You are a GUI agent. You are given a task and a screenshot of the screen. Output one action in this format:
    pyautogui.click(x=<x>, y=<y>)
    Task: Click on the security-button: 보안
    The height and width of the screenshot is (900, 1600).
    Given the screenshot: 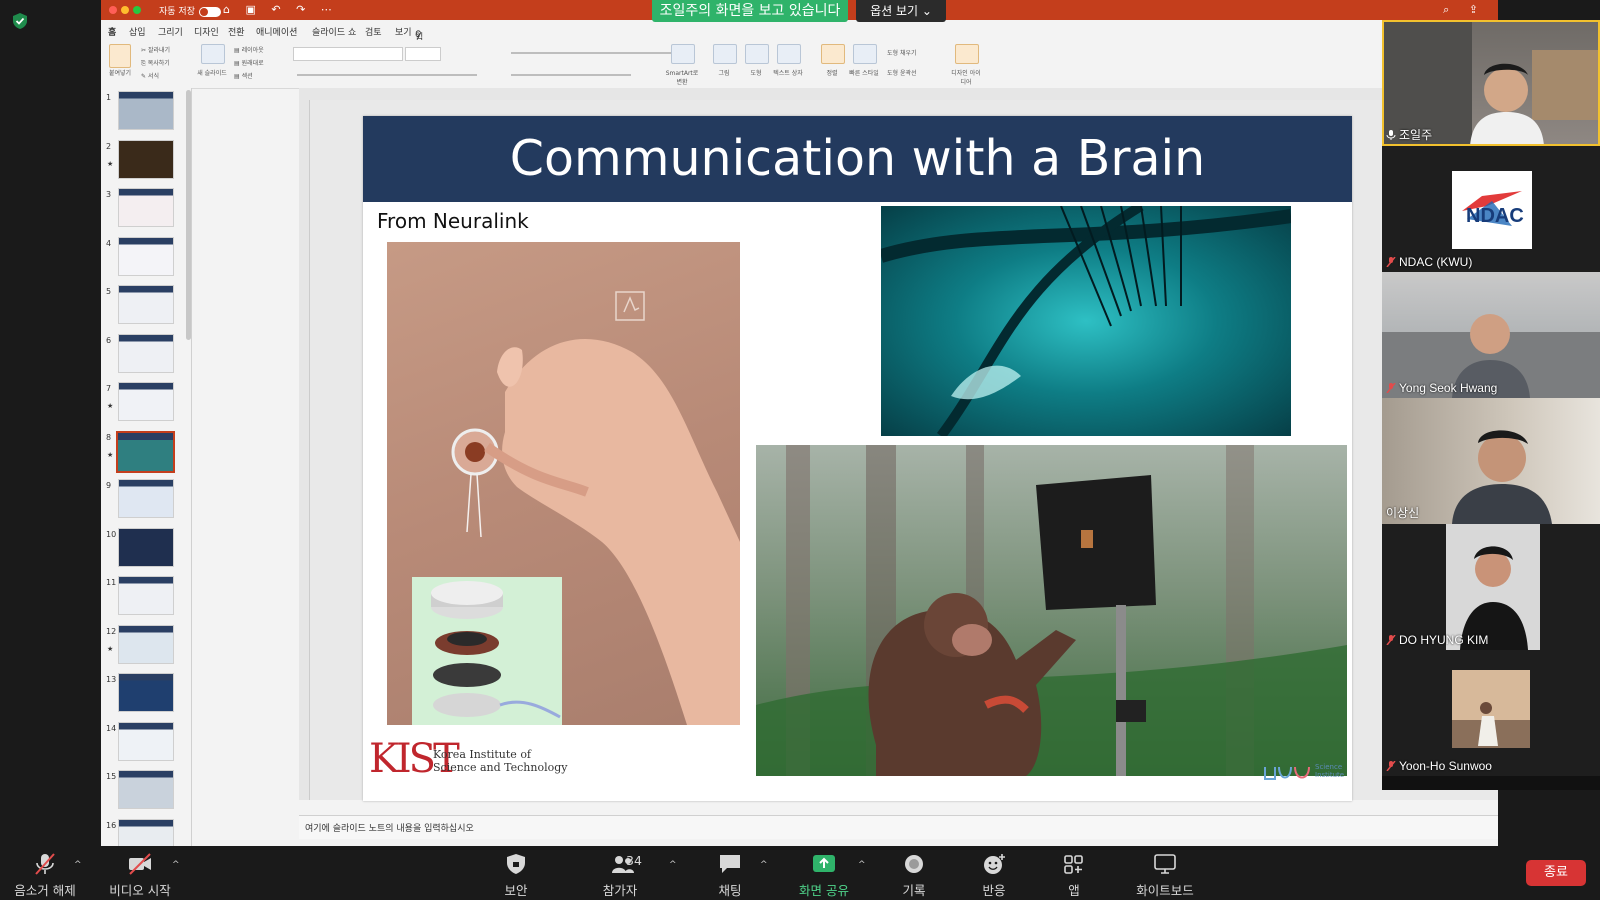 What is the action you would take?
    pyautogui.click(x=516, y=873)
    